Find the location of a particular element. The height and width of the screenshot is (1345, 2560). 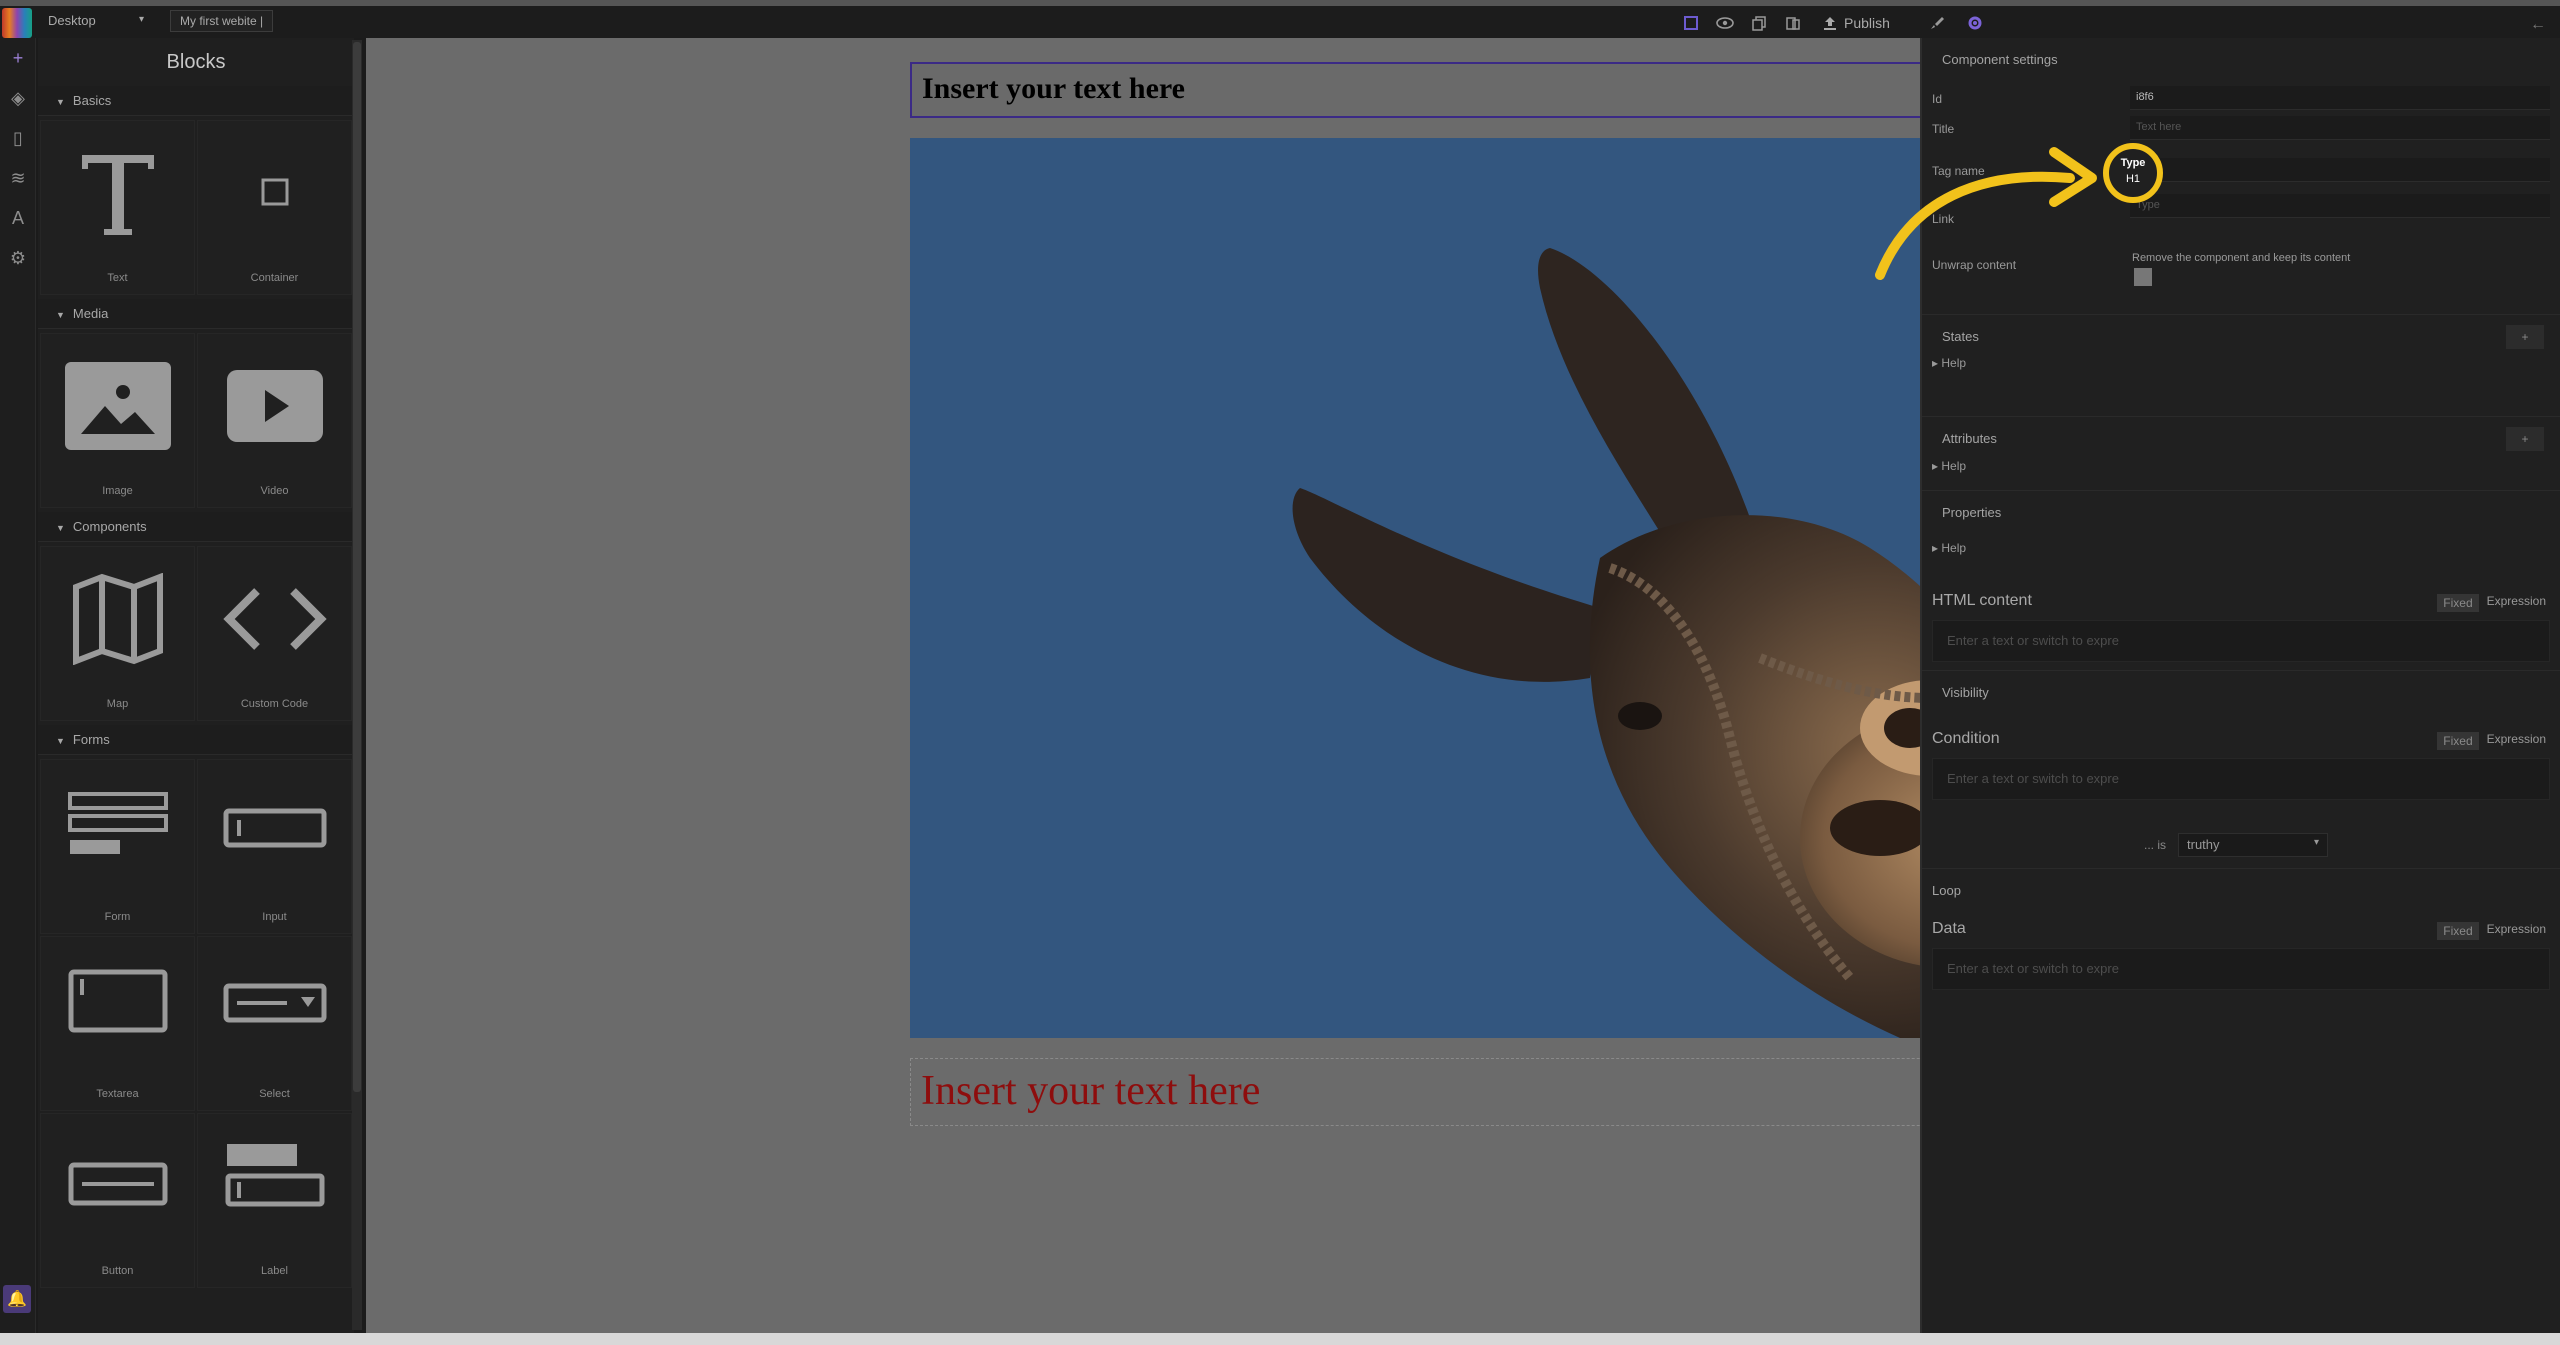

is-label: ... is is located at coordinates (2155, 845).